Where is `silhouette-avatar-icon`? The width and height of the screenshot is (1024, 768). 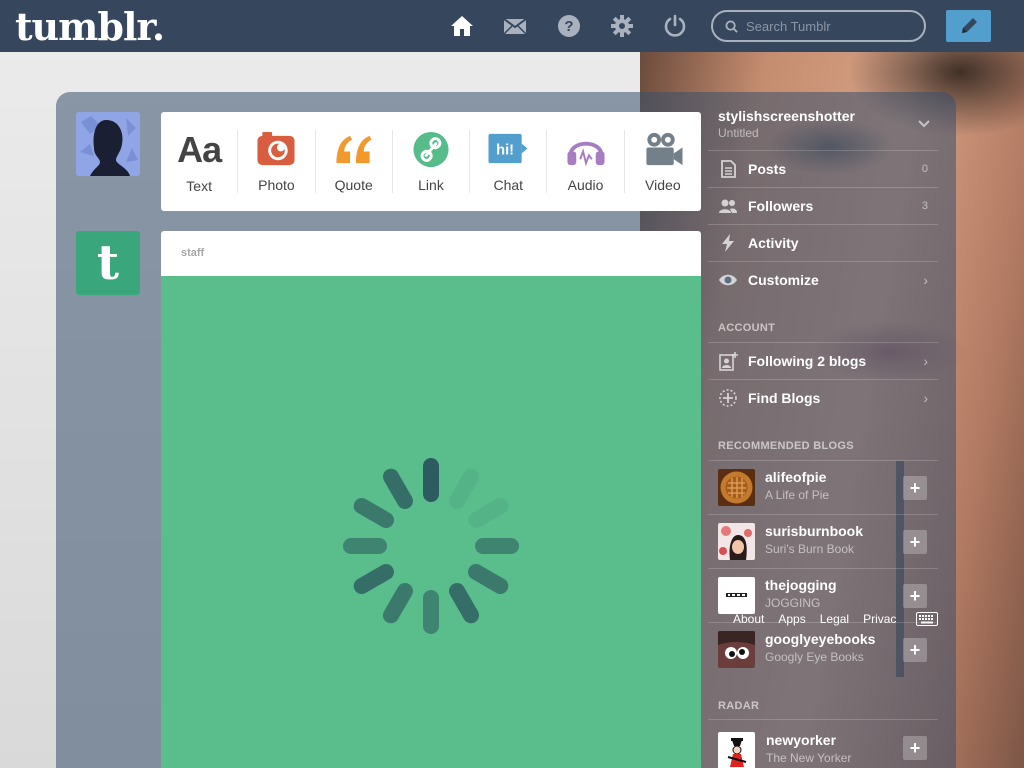
silhouette-avatar-icon is located at coordinates (108, 144).